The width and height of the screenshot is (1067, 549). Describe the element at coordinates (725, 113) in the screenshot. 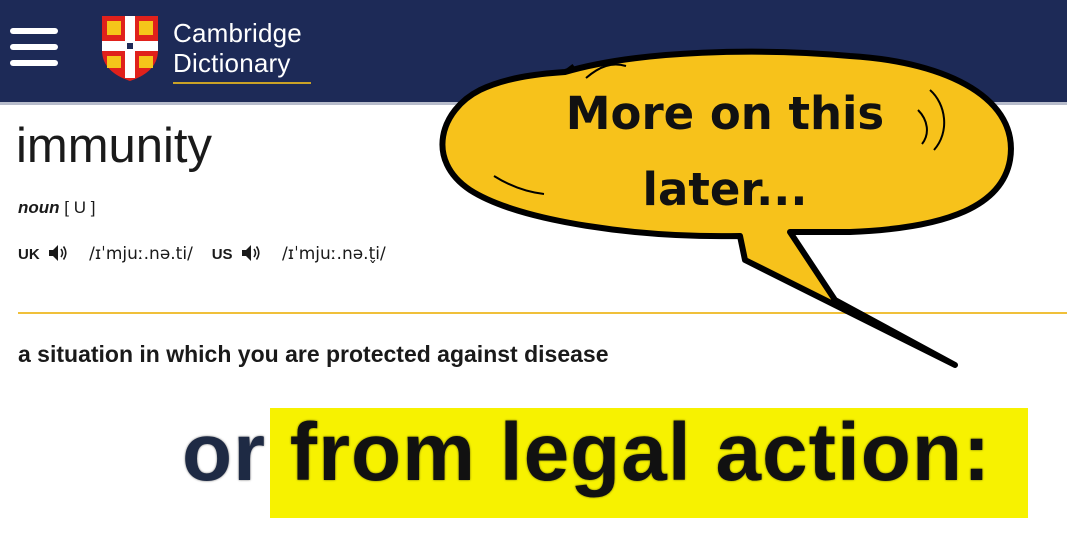

I see `callout-text-line1: More on this` at that location.